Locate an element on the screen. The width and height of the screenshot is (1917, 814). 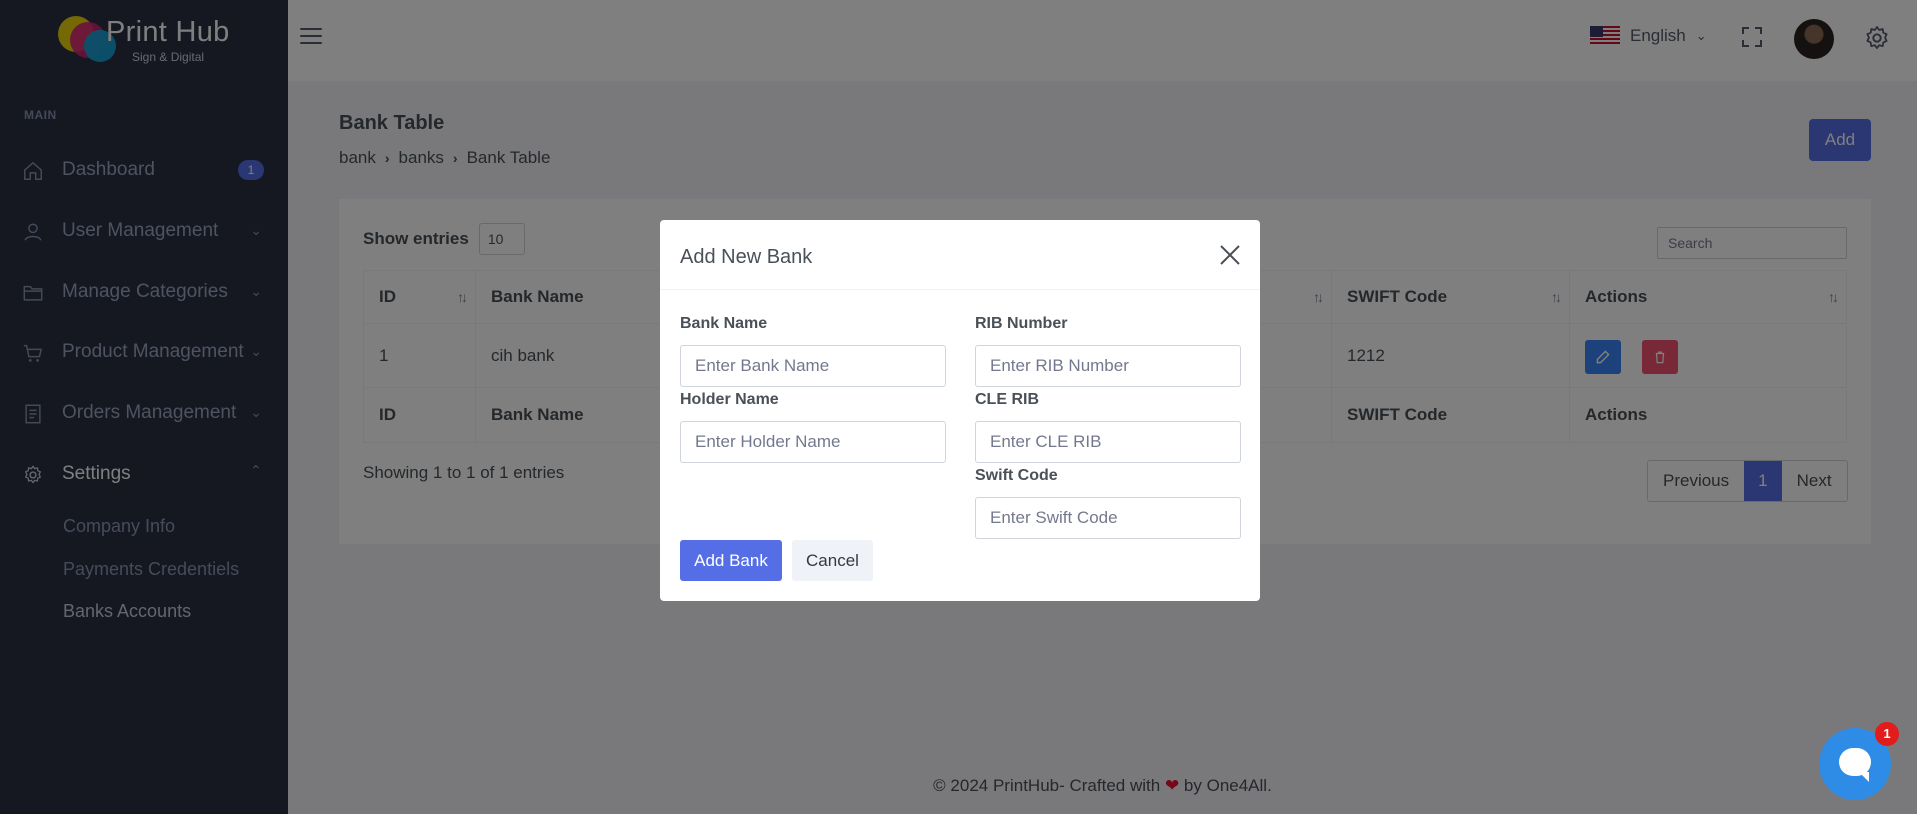
add-bank-button: Add Bank is located at coordinates (731, 560).